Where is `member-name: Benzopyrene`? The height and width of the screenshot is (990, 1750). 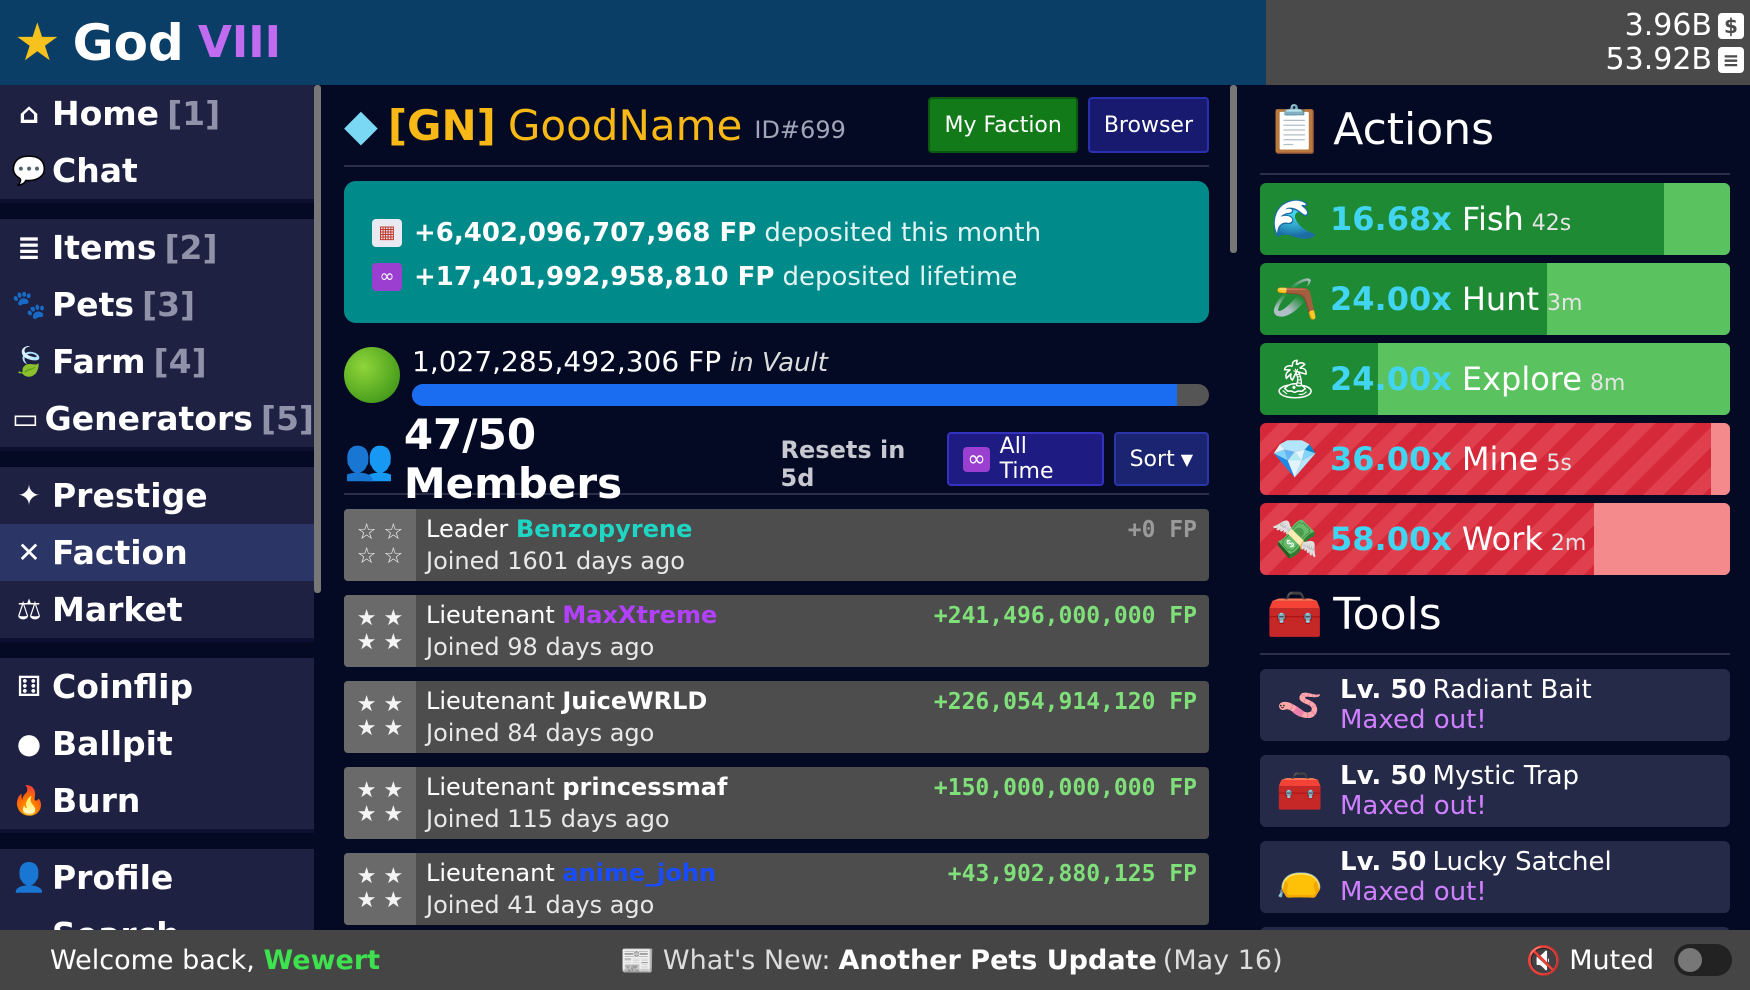
member-name: Benzopyrene is located at coordinates (604, 529).